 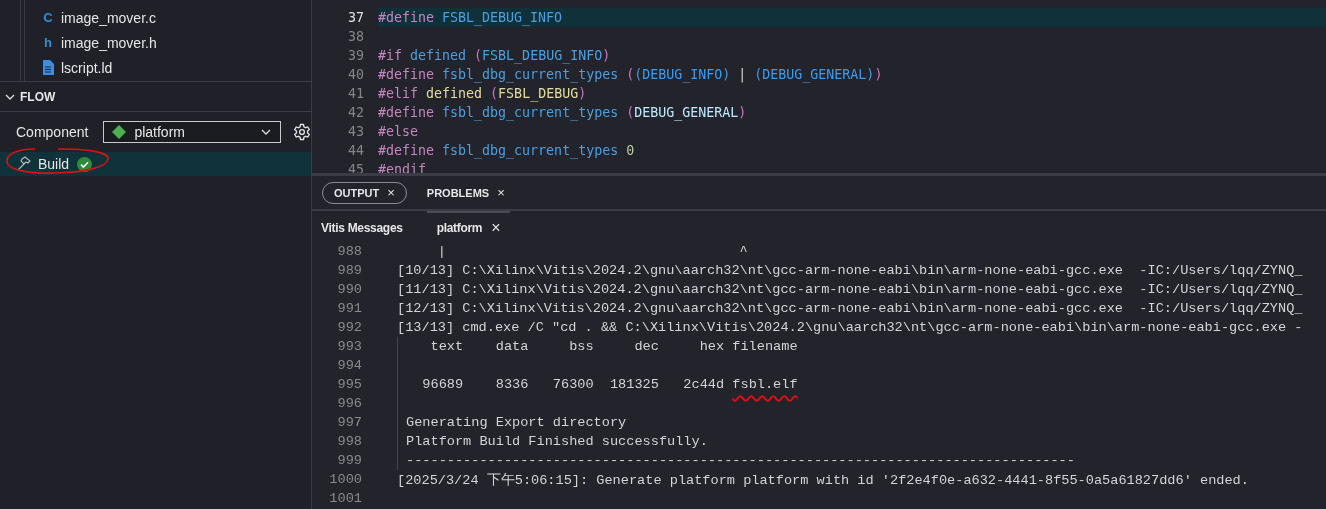 I want to click on output-line: text data bss dec hex filename, so click(x=597, y=346).